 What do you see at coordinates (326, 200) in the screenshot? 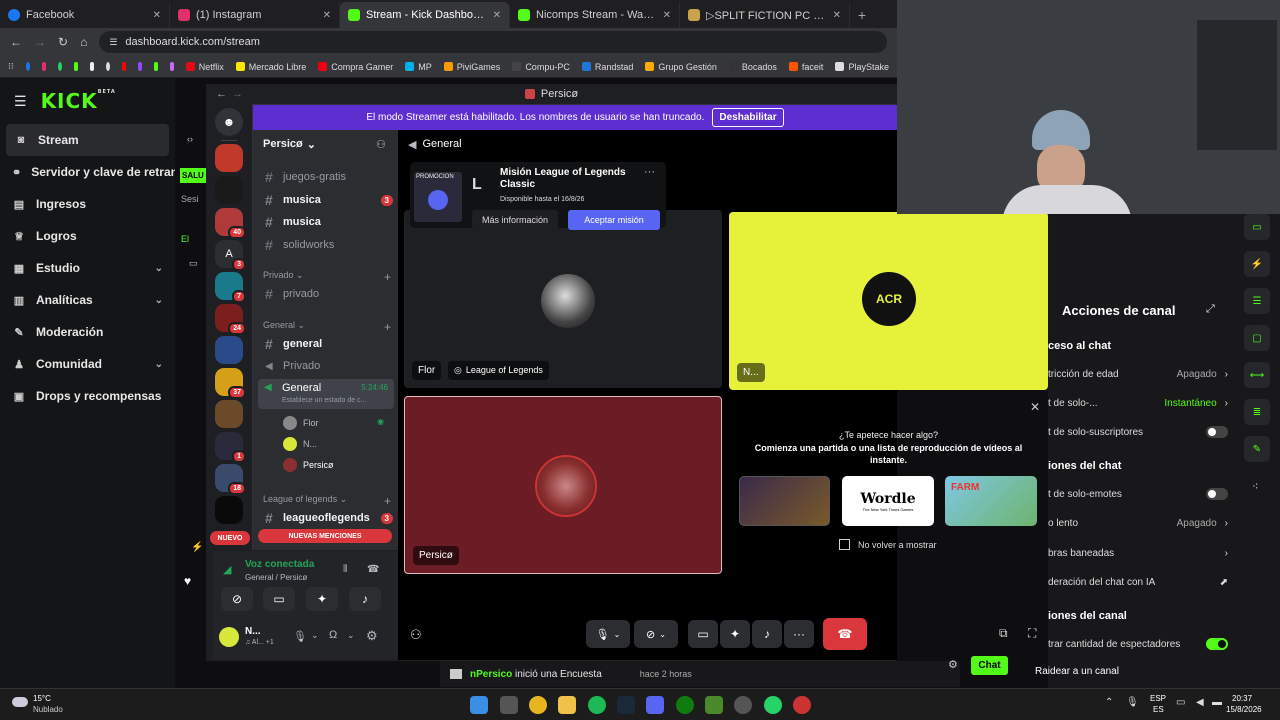
I see `channel-musica: # musica 3` at bounding box center [326, 200].